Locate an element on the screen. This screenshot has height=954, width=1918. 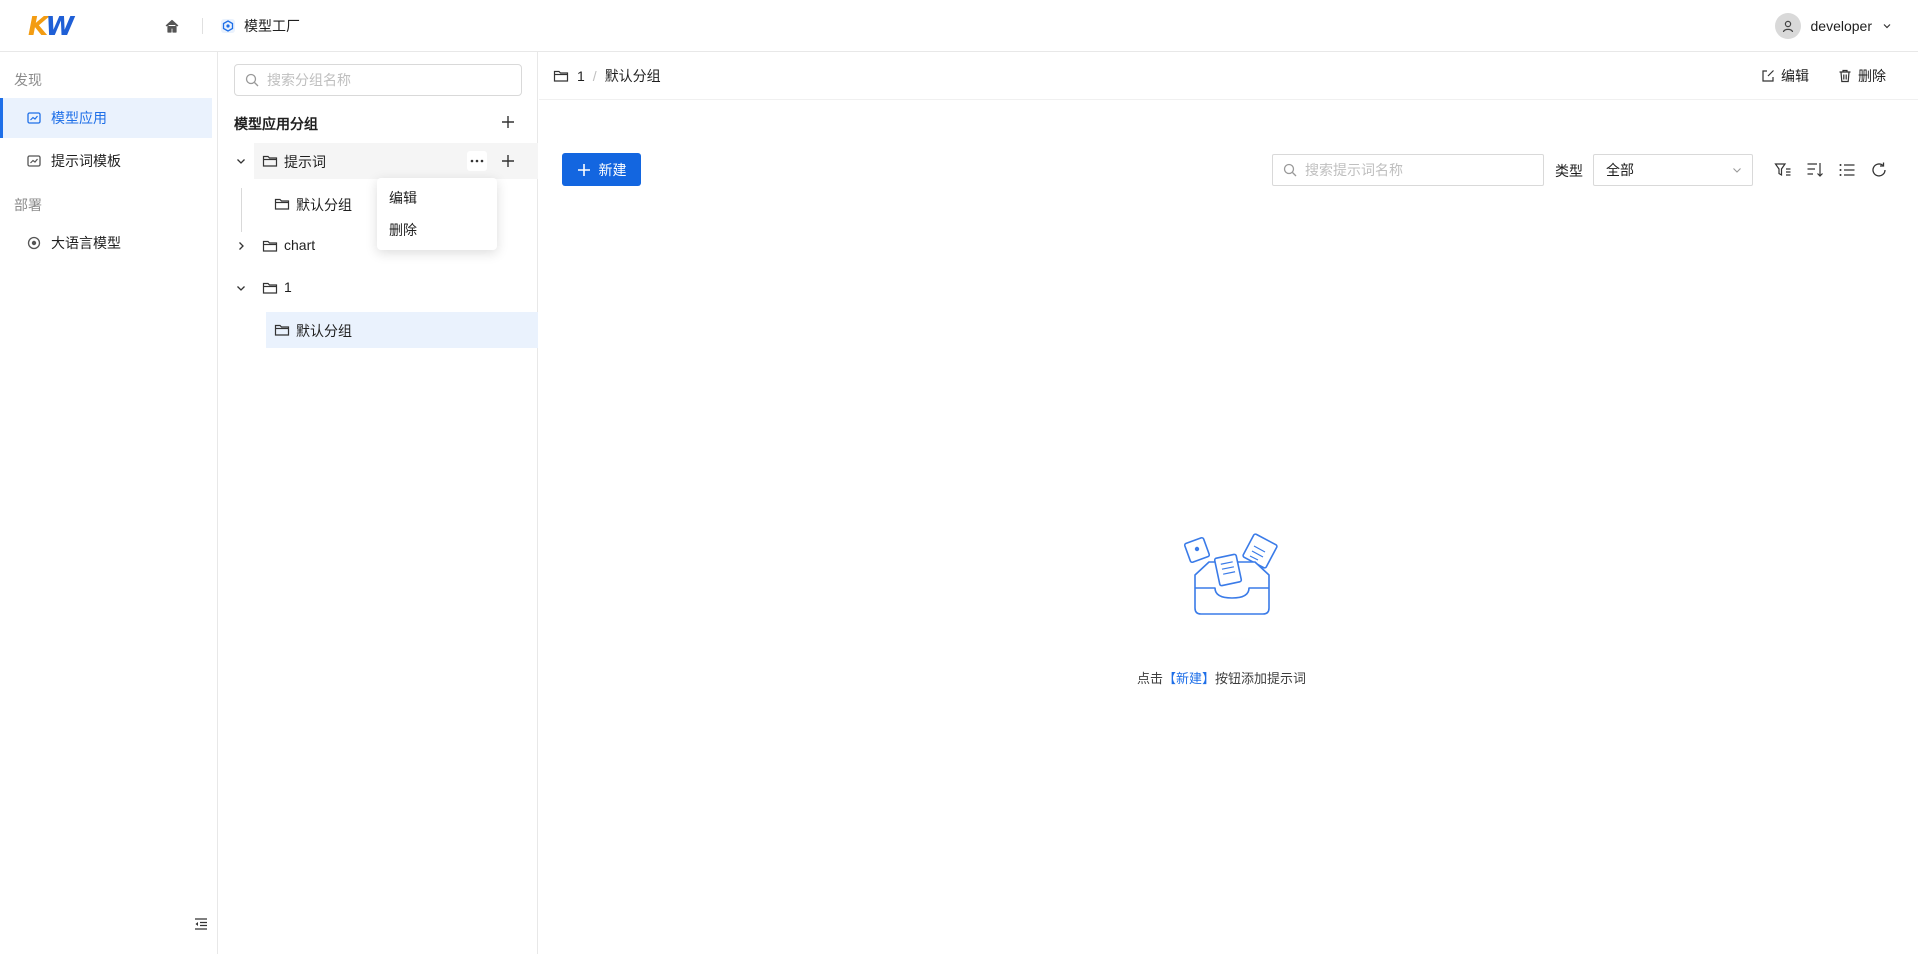
model-factory-icon is located at coordinates (228, 26).